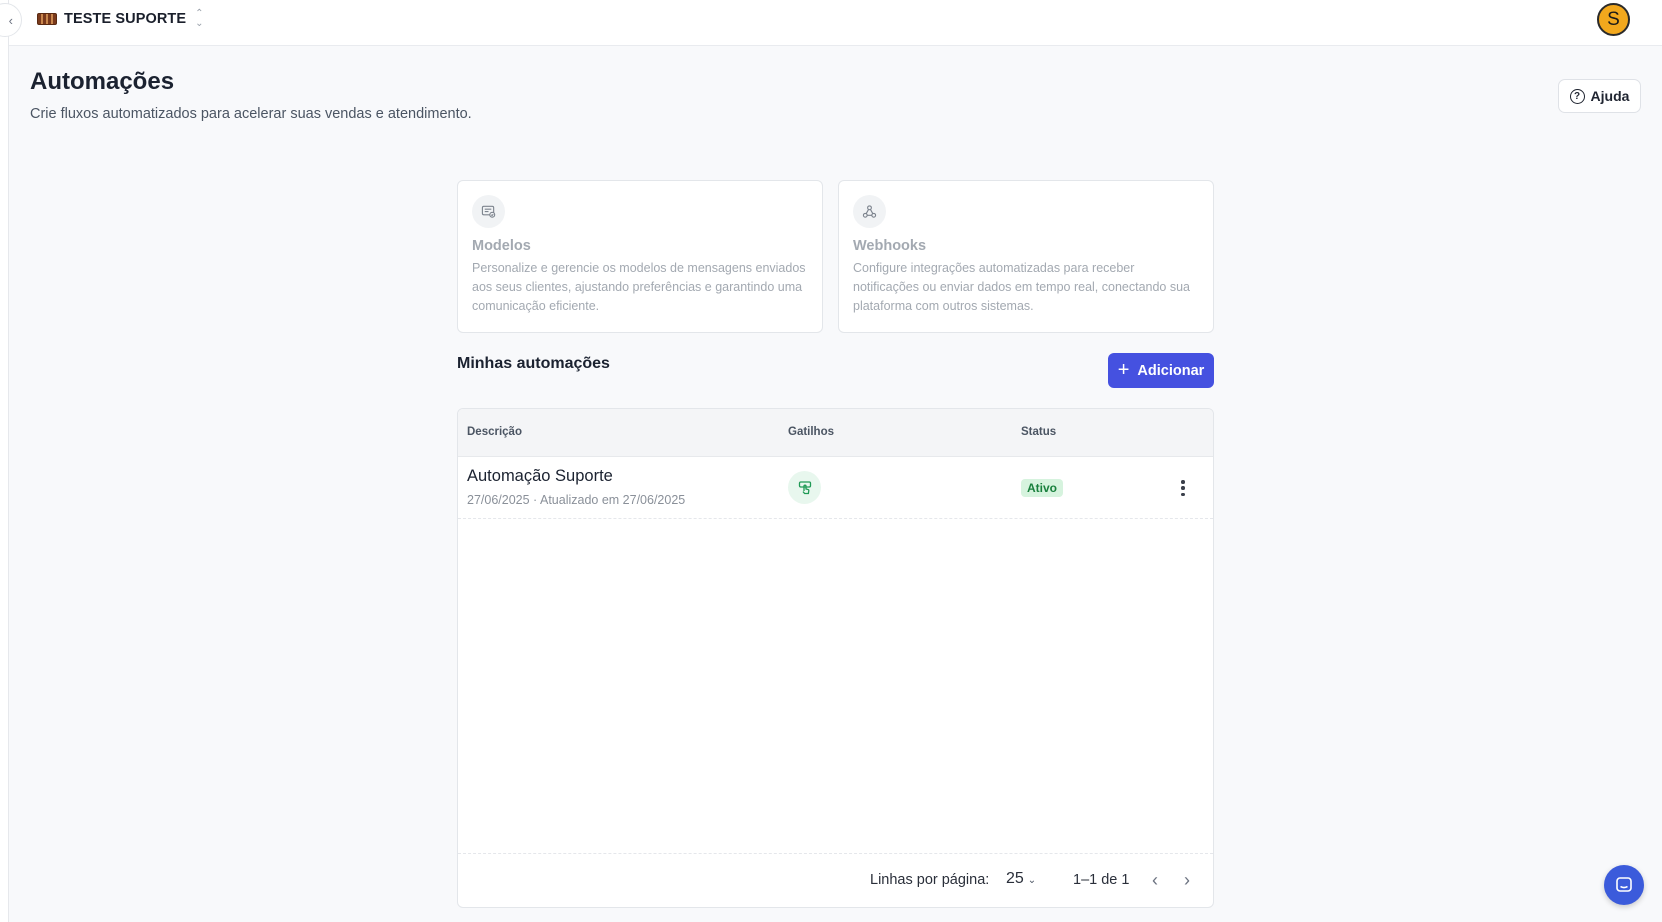 This screenshot has height=922, width=1662. What do you see at coordinates (804, 487) in the screenshot?
I see `touch-trigger-icon` at bounding box center [804, 487].